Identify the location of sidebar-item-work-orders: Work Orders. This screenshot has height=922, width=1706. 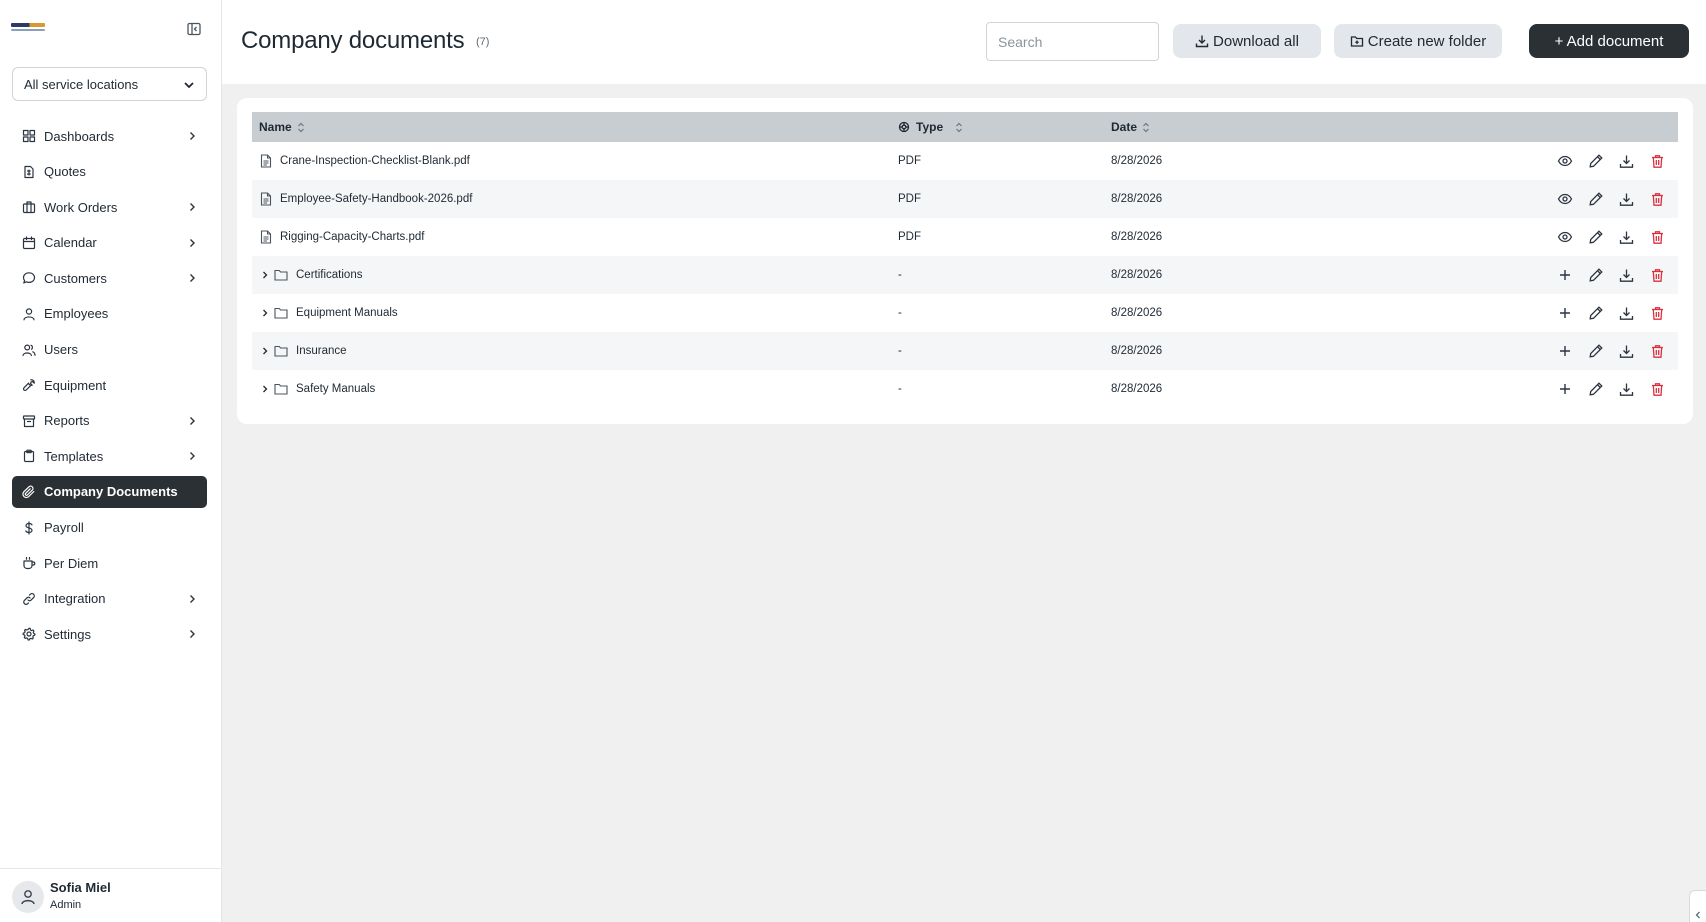
(109, 207).